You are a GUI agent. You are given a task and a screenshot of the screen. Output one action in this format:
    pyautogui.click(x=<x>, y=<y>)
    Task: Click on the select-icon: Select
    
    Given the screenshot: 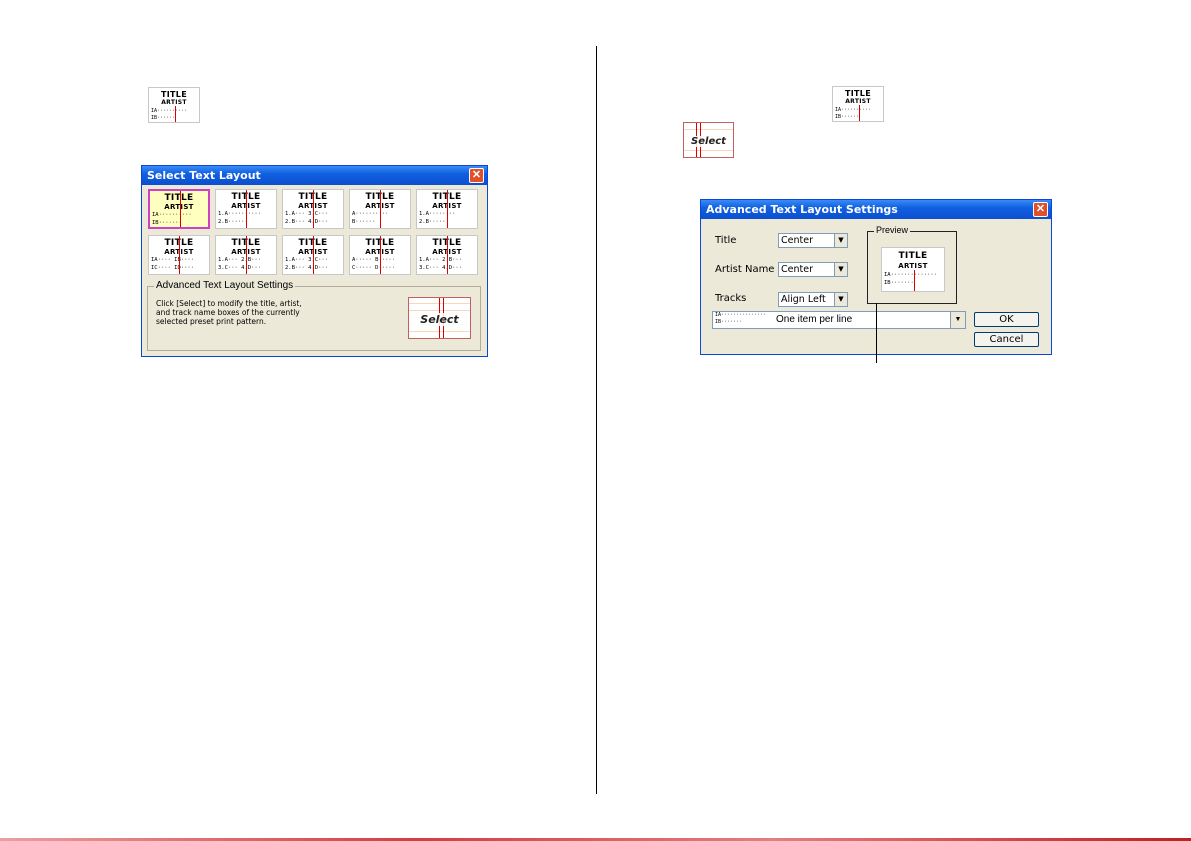 What is the action you would take?
    pyautogui.click(x=708, y=140)
    